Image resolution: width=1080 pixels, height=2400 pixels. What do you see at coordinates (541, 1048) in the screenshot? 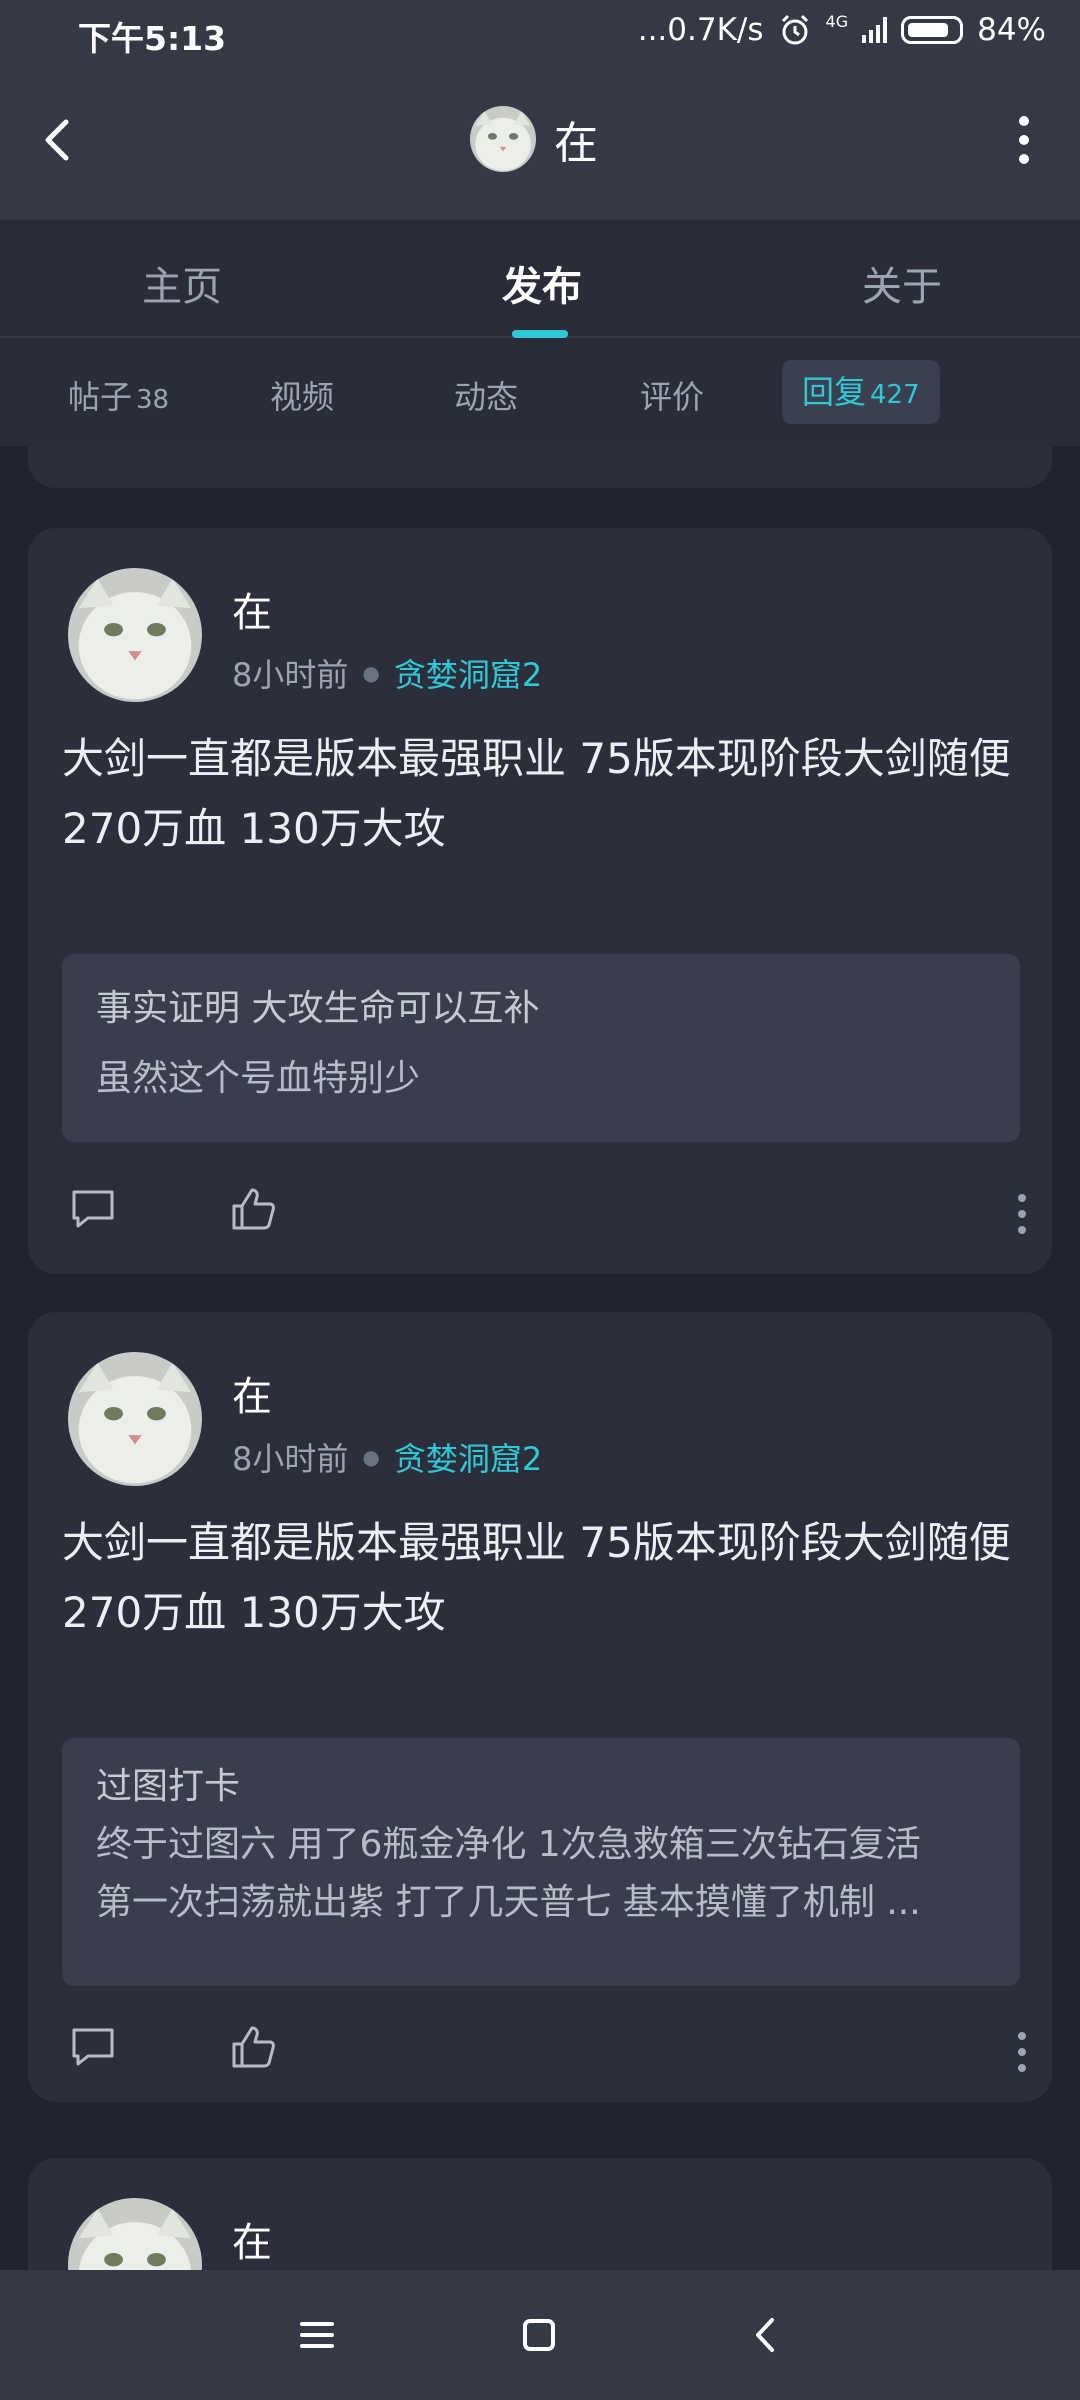
I see `quoted-post: 事实证明 大攻生命可以互补 虽然这个号血特别少` at bounding box center [541, 1048].